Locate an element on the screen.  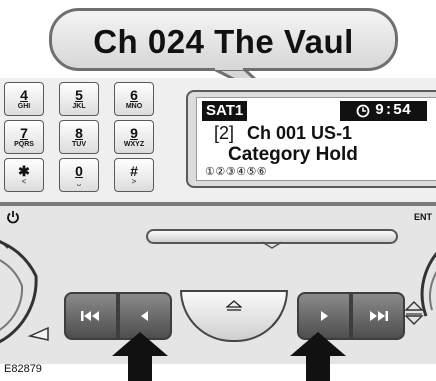
clock-time: 9:54 is located at coordinates (392, 110).